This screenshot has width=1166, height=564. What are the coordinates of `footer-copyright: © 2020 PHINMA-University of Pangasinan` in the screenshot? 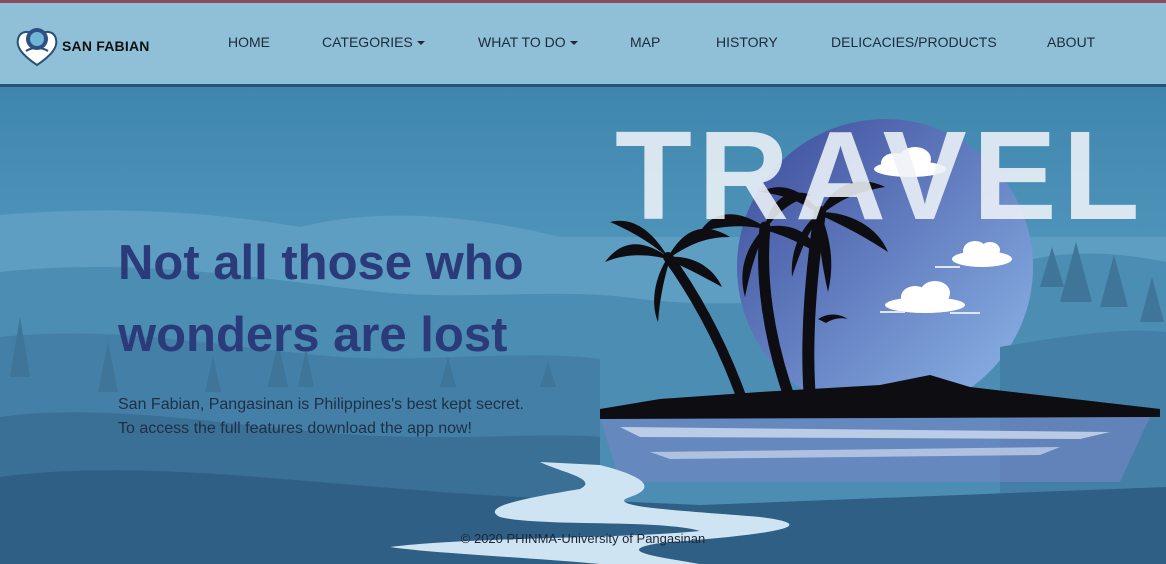 It's located at (583, 538).